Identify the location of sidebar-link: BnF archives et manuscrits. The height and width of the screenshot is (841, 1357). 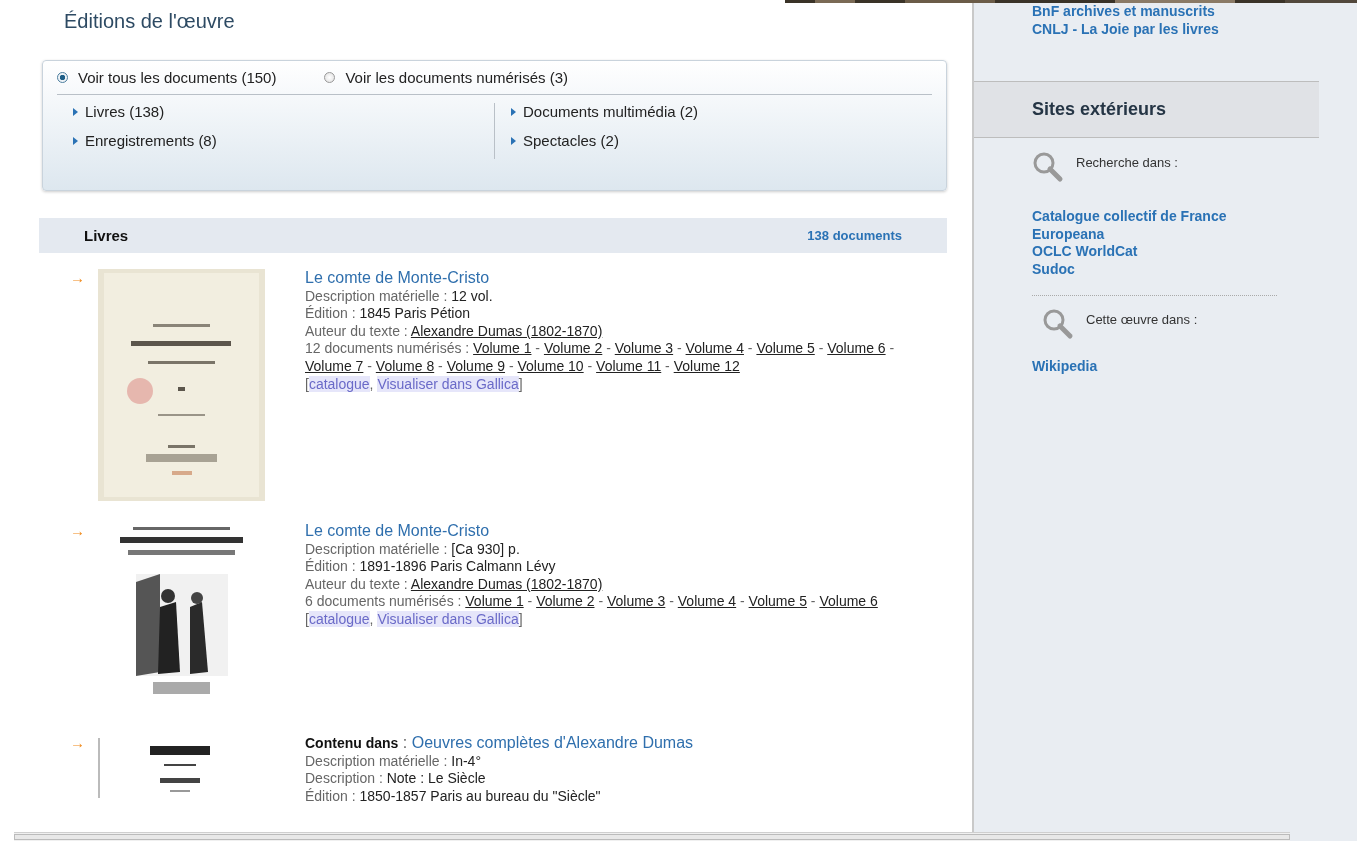
(1194, 12).